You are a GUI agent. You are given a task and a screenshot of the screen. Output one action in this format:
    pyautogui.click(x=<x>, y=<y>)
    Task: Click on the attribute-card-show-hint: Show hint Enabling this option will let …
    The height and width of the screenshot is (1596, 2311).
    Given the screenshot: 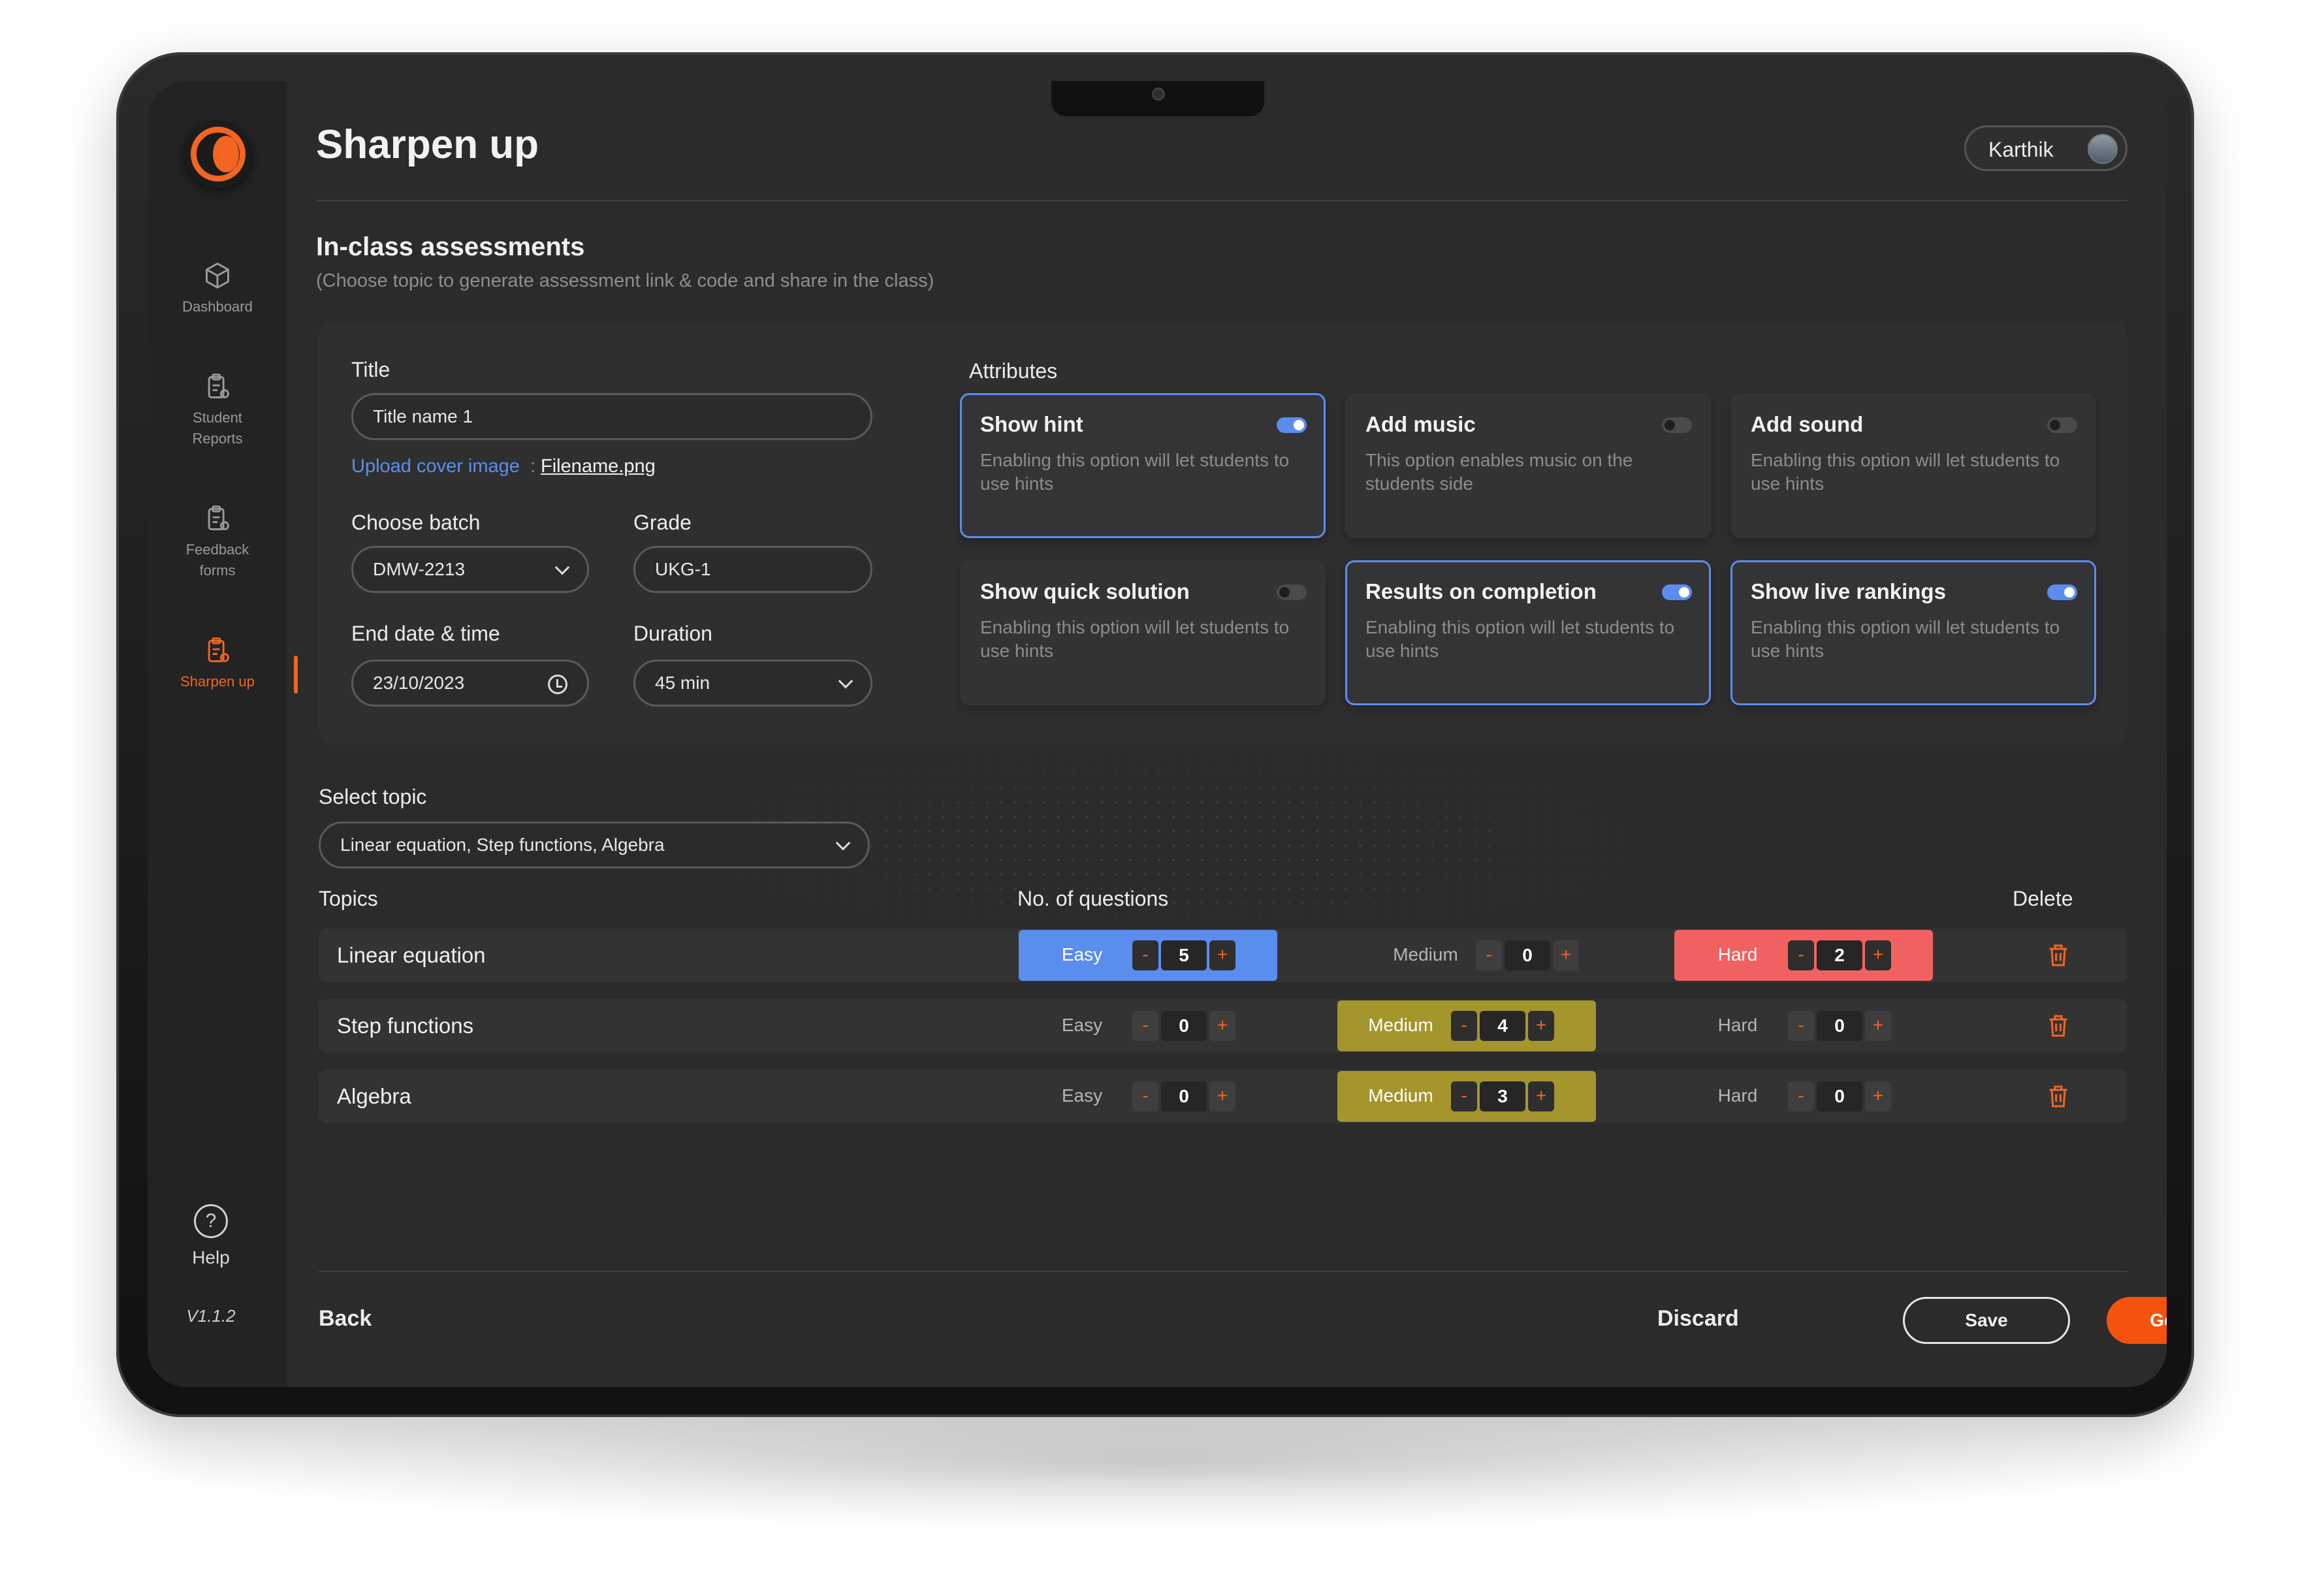 What is the action you would take?
    pyautogui.click(x=1143, y=465)
    